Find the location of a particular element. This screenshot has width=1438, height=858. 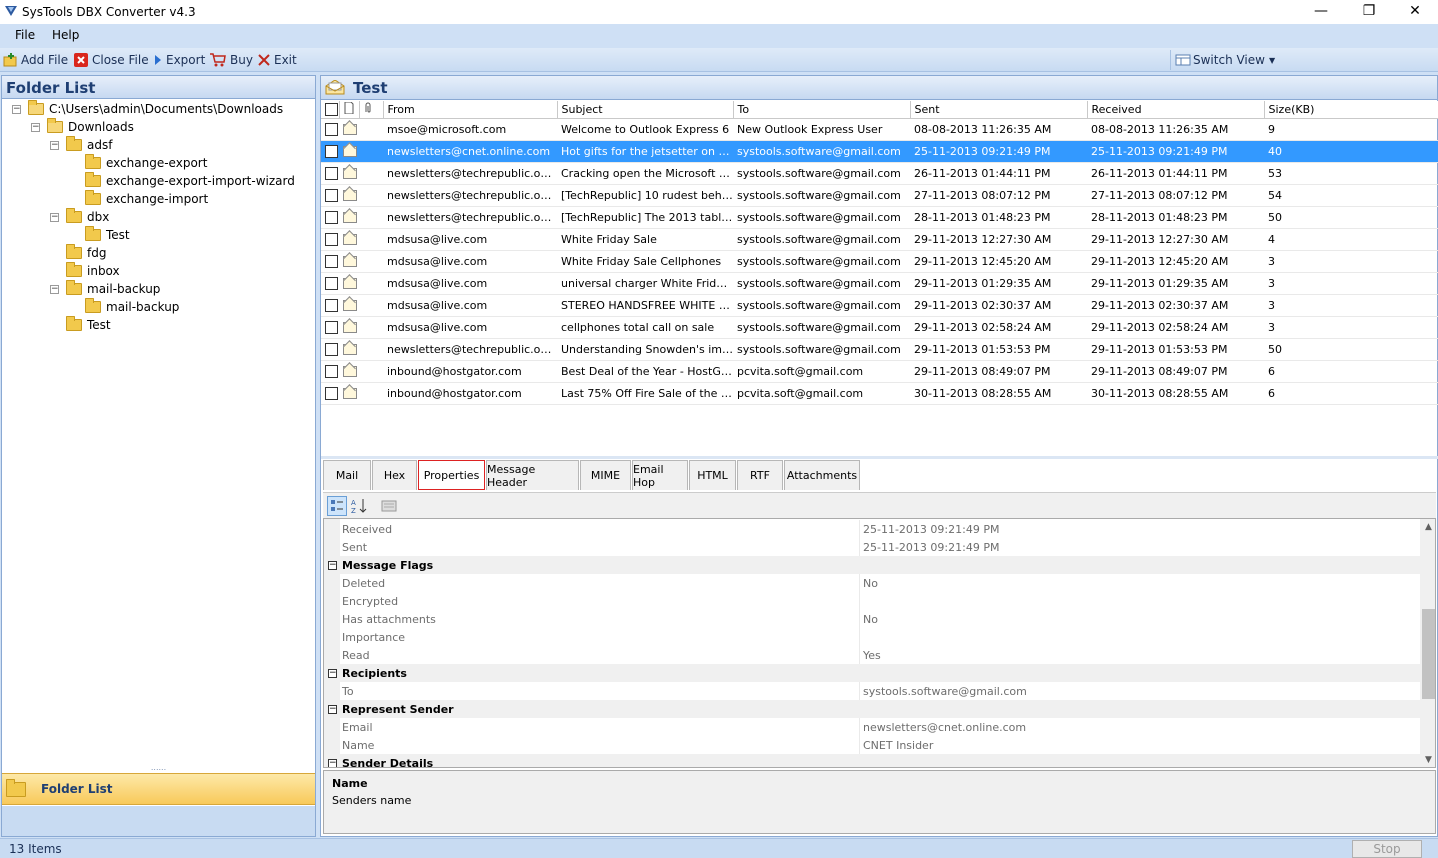

categorized-view-button is located at coordinates (337, 506).